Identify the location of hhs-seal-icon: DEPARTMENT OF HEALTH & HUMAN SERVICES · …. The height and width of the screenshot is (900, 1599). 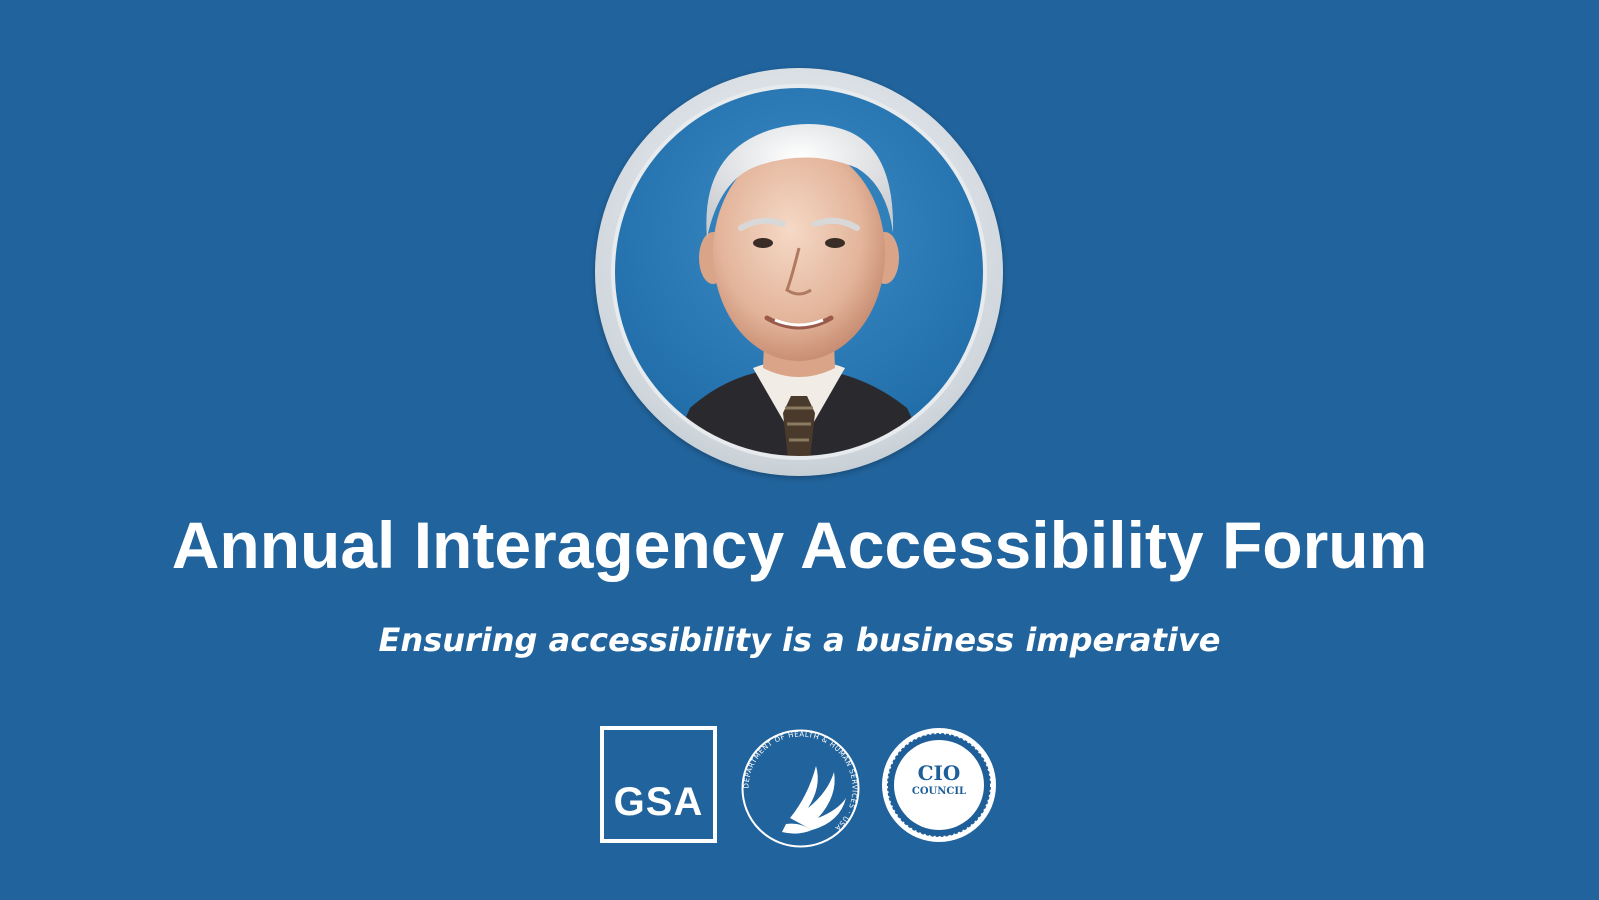
(800, 788).